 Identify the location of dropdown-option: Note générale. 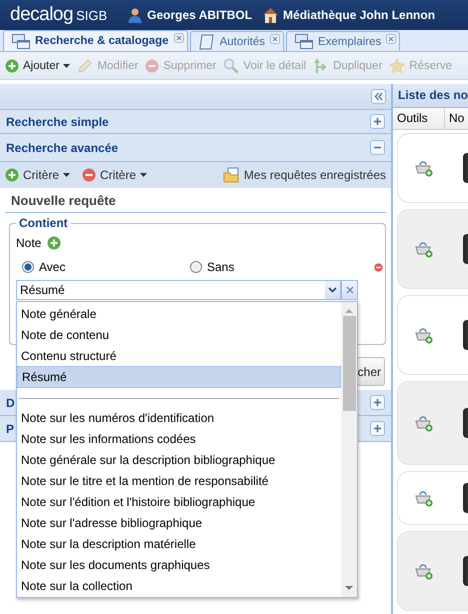
(179, 313).